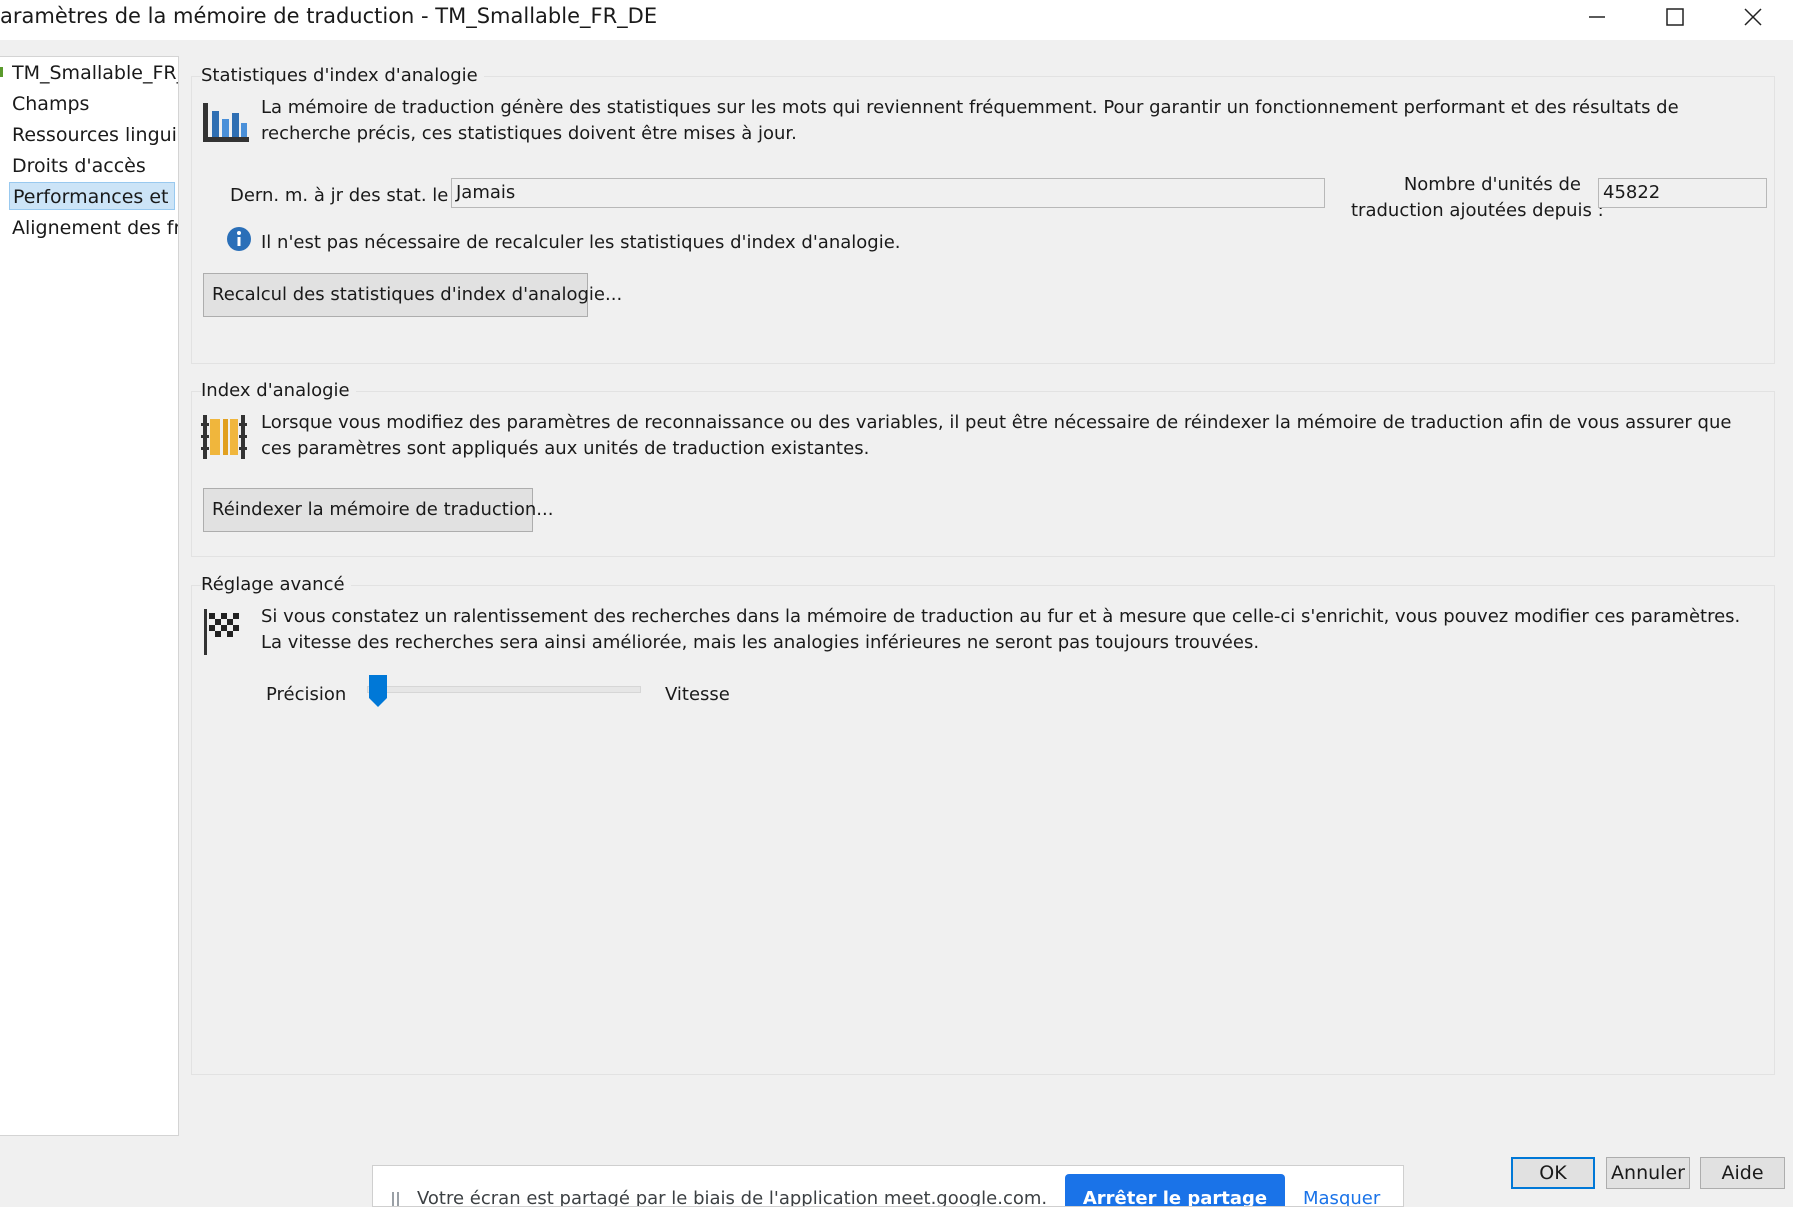 Image resolution: width=1793 pixels, height=1207 pixels. I want to click on close-icon, so click(1753, 17).